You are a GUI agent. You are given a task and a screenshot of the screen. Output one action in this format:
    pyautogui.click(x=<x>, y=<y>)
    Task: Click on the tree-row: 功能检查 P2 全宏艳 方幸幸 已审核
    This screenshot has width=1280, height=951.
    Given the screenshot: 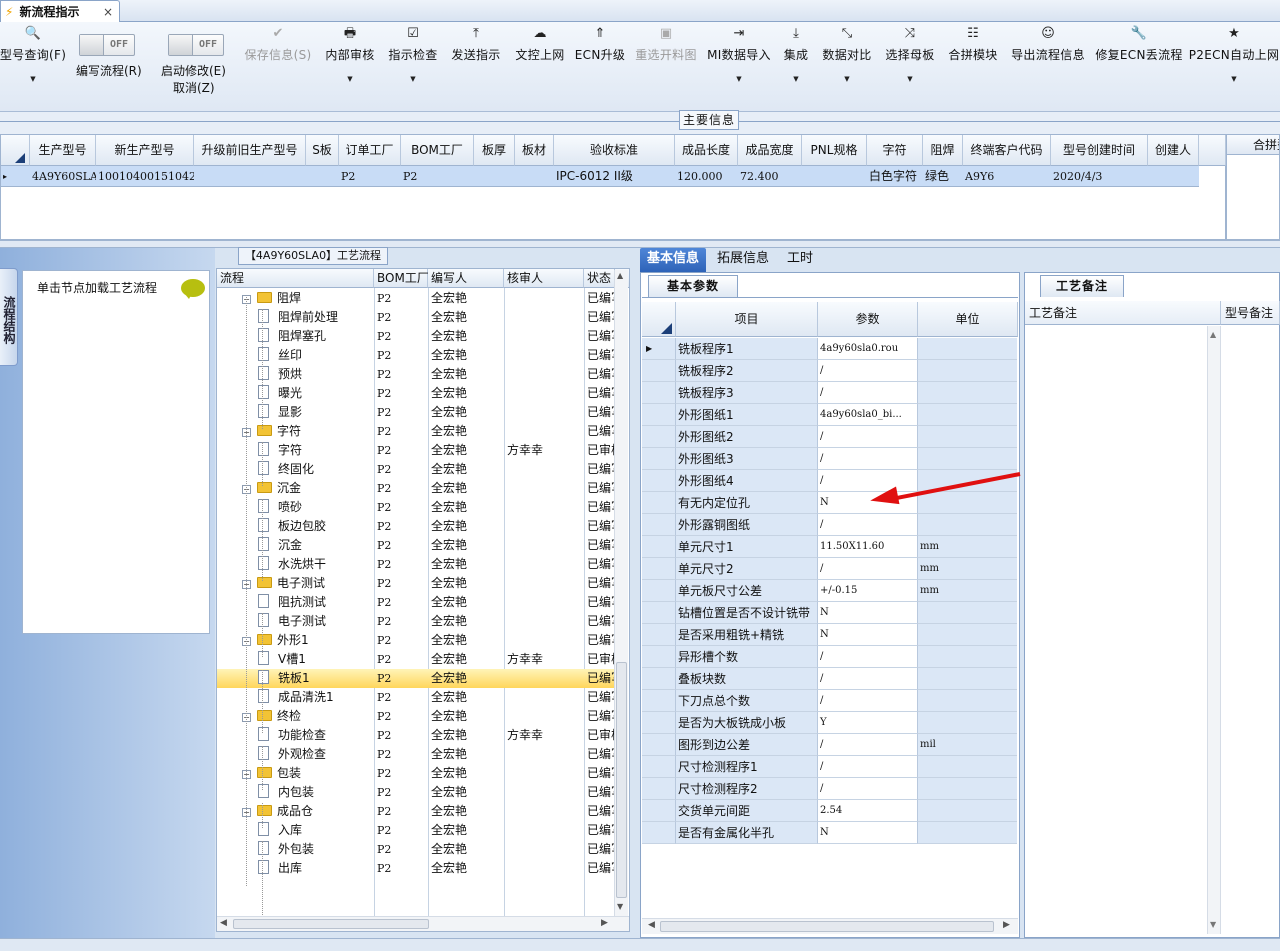 What is the action you would take?
    pyautogui.click(x=416, y=735)
    